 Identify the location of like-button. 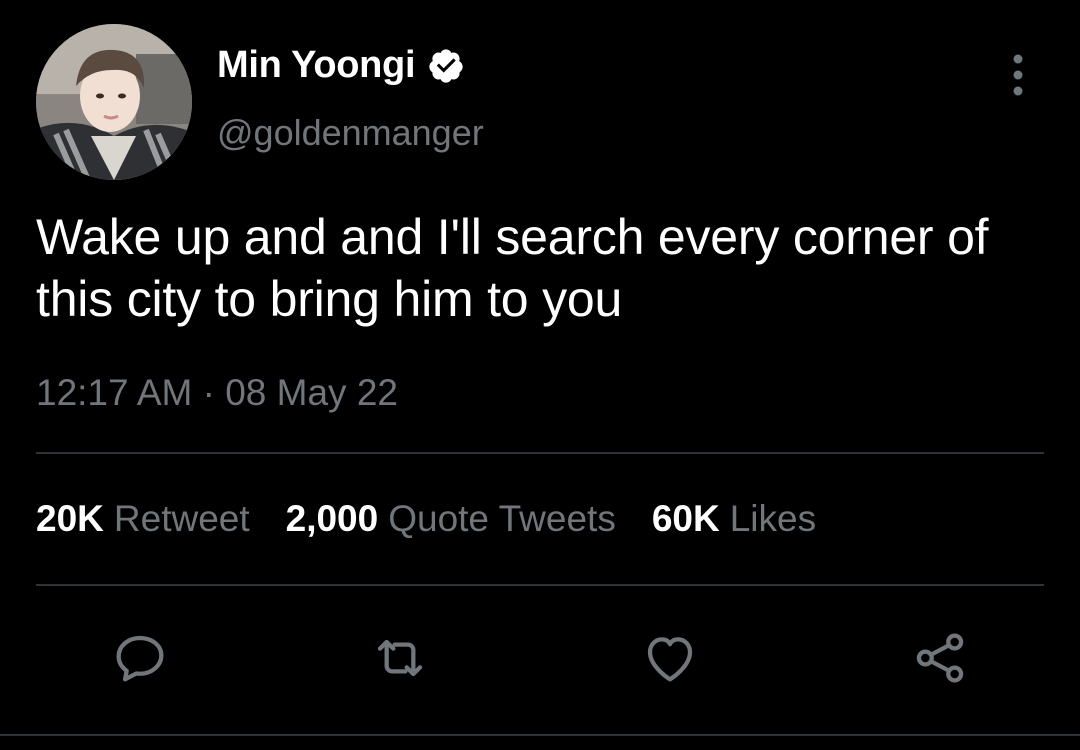
(670, 658).